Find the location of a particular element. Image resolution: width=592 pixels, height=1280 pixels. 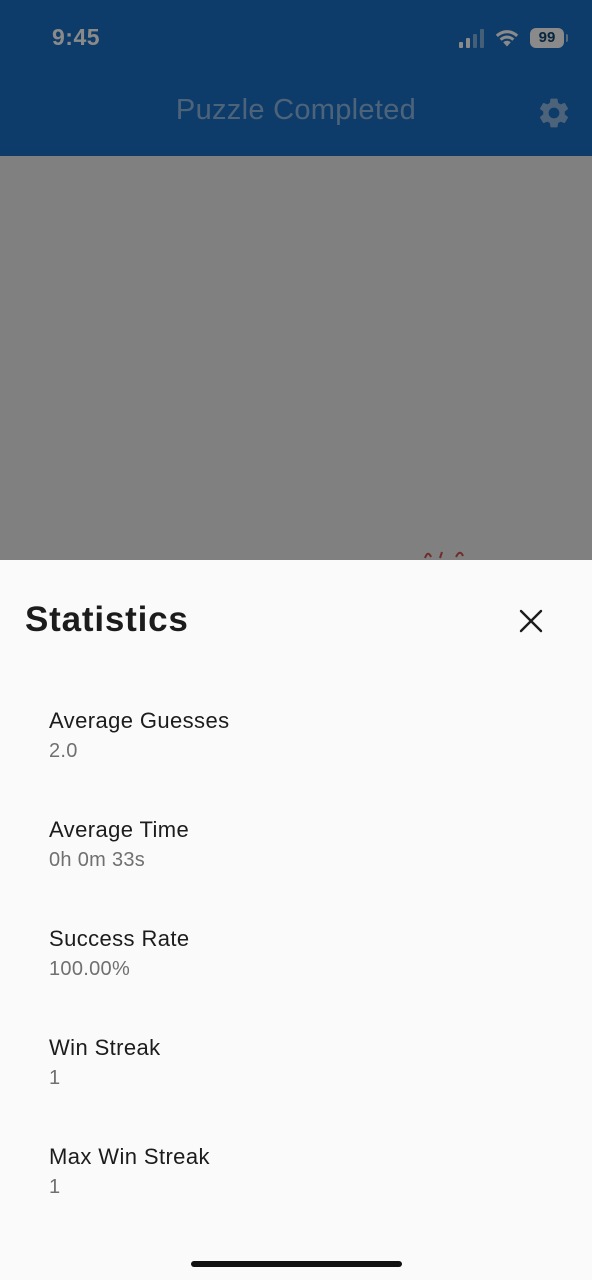

stat-max-win-streak: Max Win Streak 1 is located at coordinates (299, 1171).